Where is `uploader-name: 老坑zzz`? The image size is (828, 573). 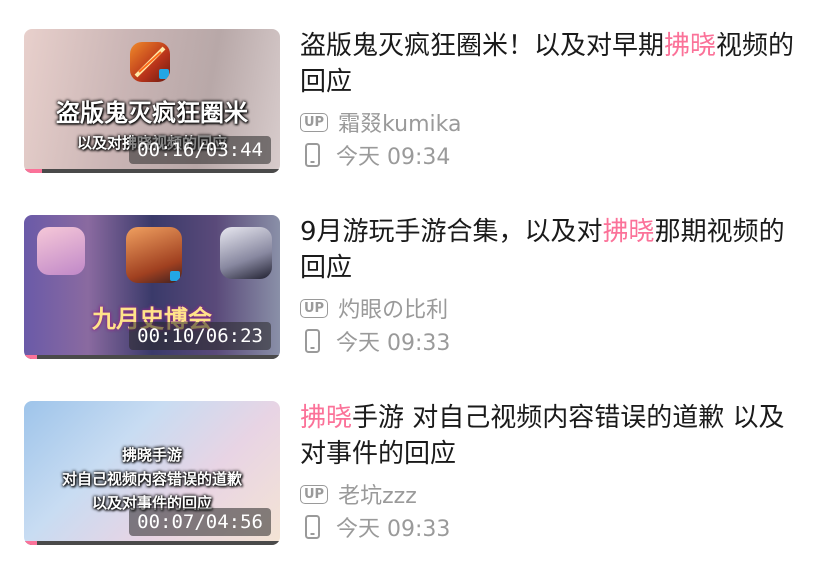
uploader-name: 老坑zzz is located at coordinates (377, 496).